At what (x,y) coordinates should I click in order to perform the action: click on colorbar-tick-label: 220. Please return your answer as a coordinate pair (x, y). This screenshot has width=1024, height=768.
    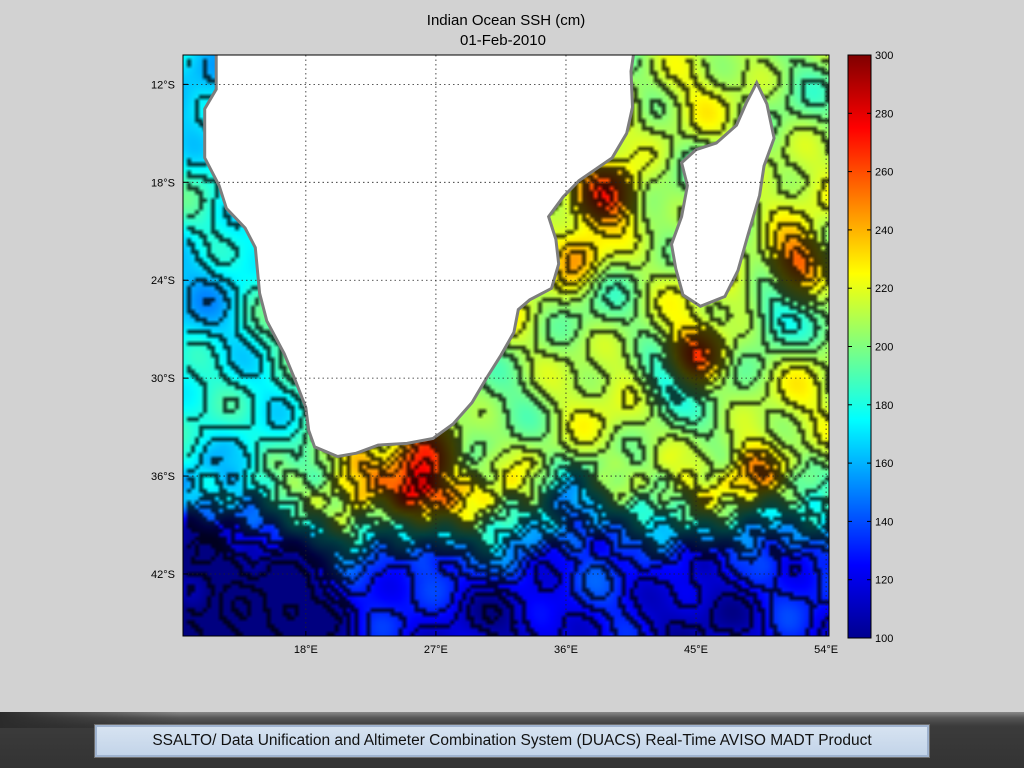
    Looking at the image, I should click on (884, 289).